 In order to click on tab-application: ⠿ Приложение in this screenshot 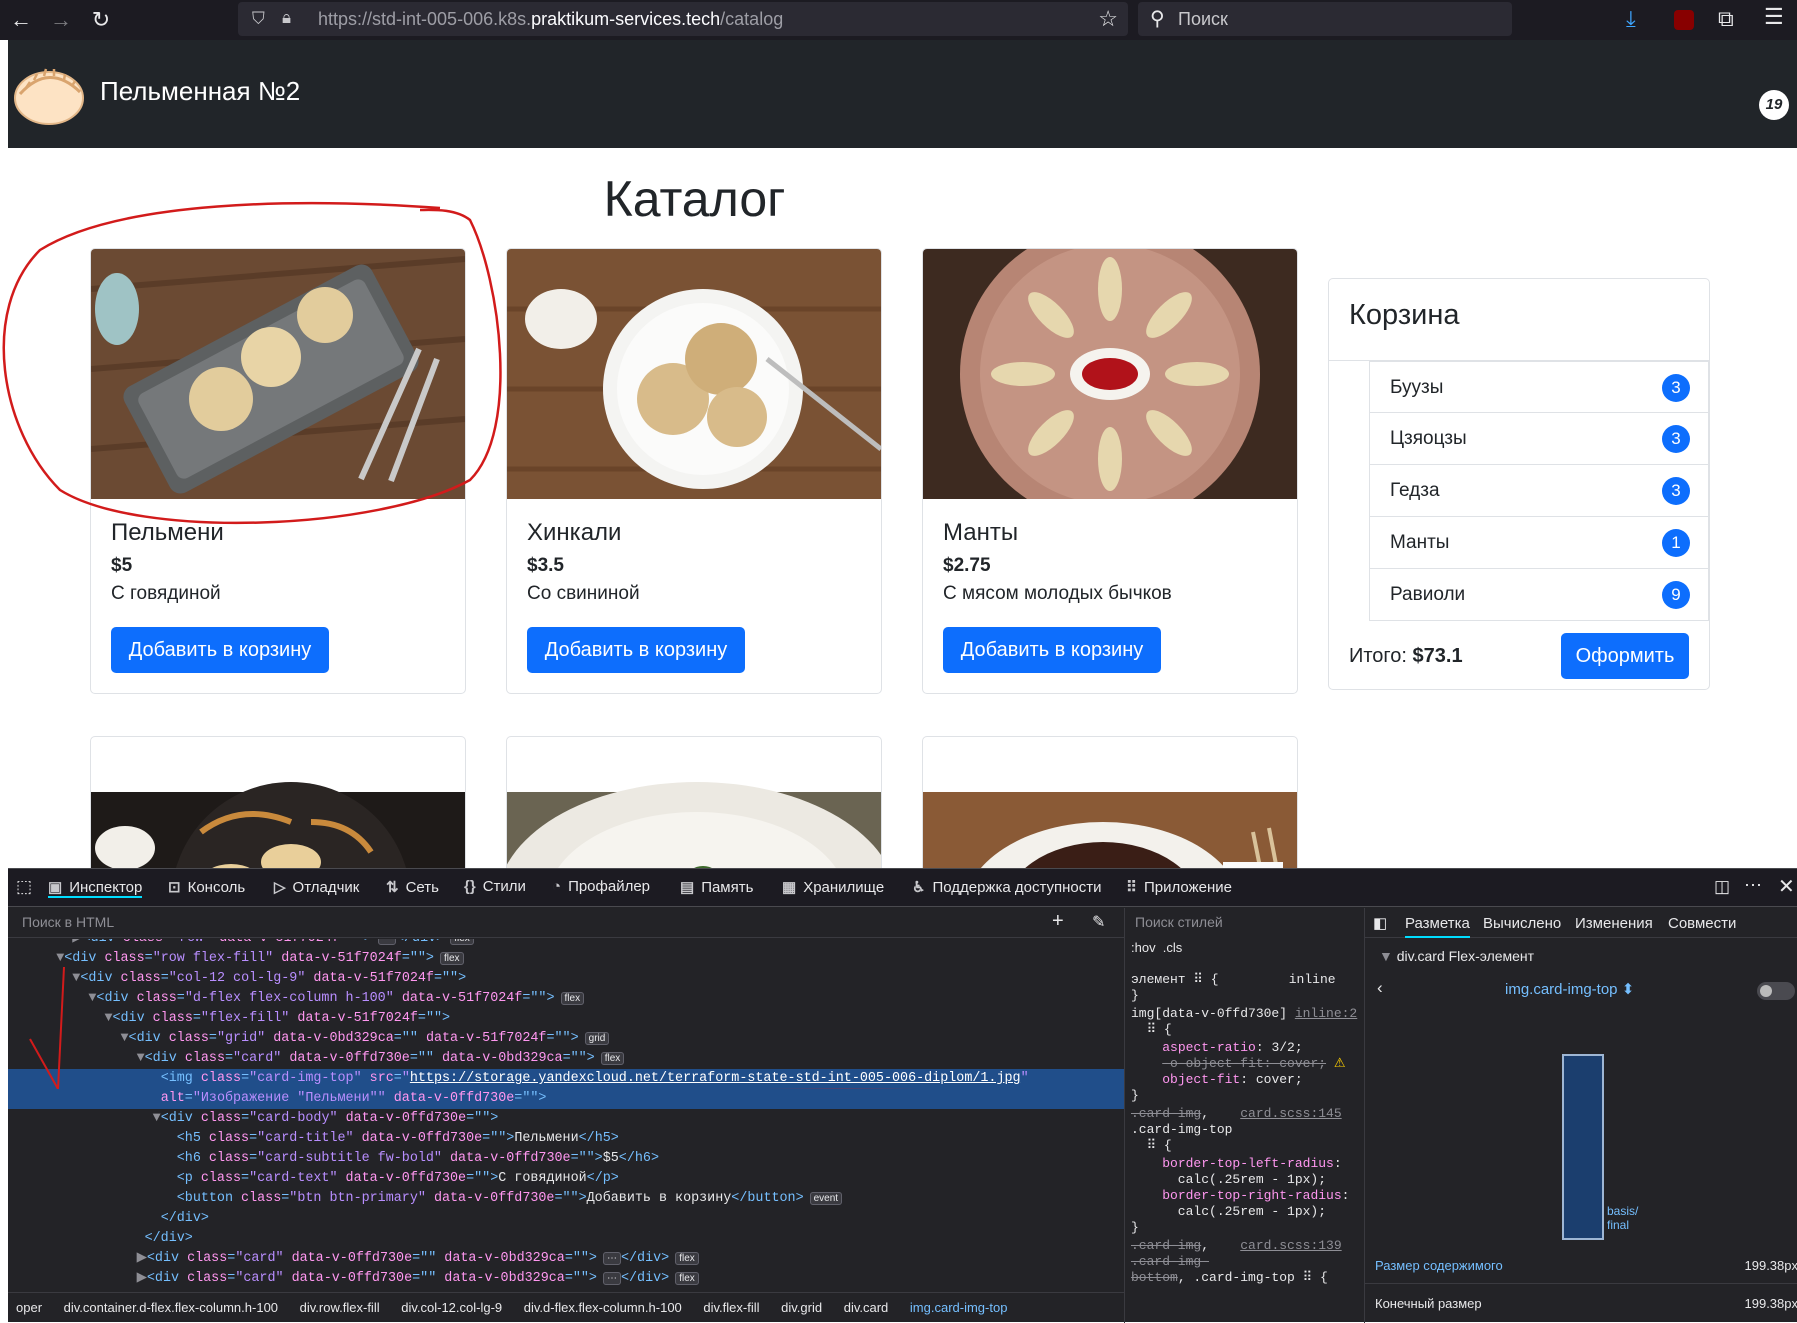, I will do `click(1179, 887)`.